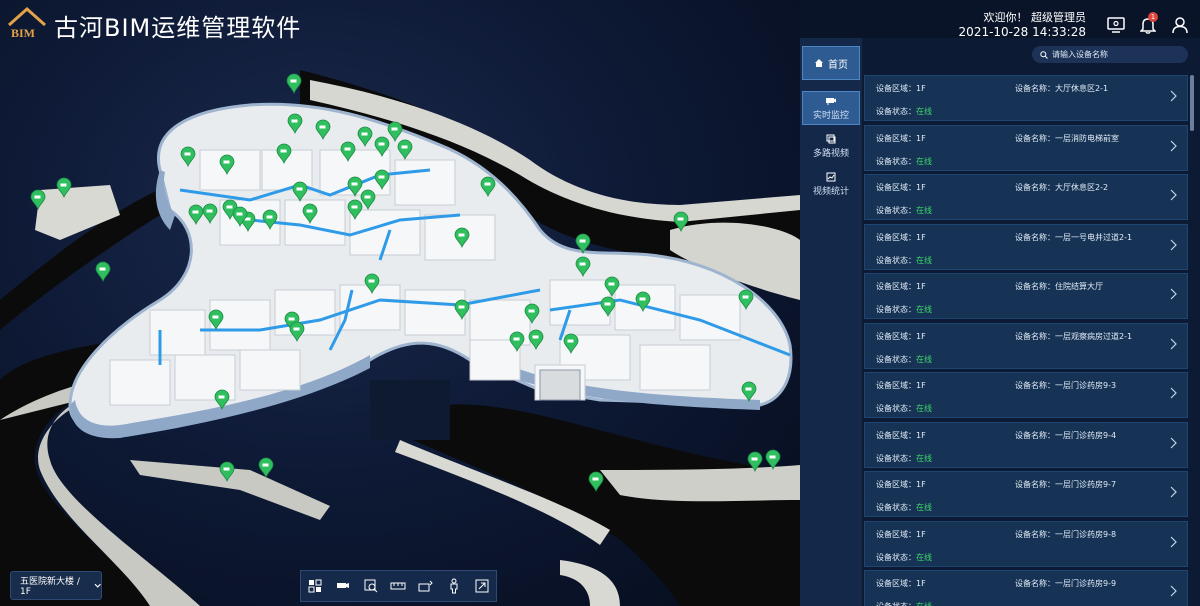 The width and height of the screenshot is (1200, 606). What do you see at coordinates (831, 108) in the screenshot?
I see `nav-item-realtime: 实时监控` at bounding box center [831, 108].